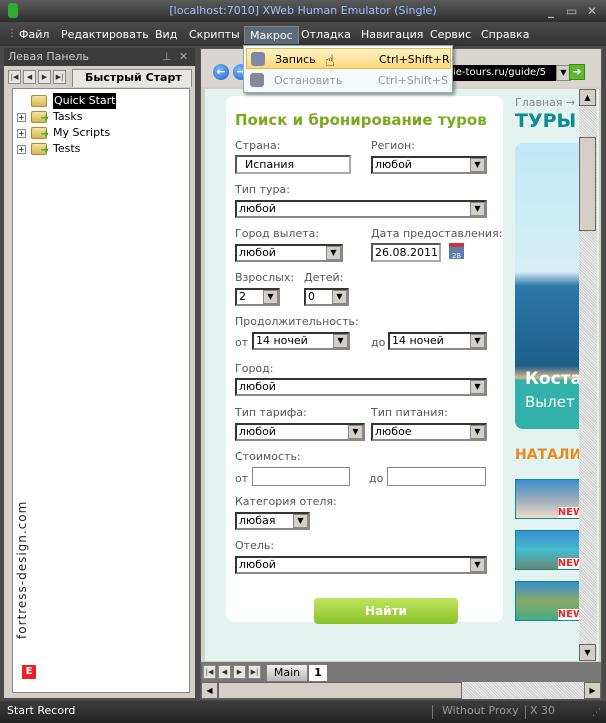  What do you see at coordinates (29, 77) in the screenshot?
I see `prev-tab-button: ◀` at bounding box center [29, 77].